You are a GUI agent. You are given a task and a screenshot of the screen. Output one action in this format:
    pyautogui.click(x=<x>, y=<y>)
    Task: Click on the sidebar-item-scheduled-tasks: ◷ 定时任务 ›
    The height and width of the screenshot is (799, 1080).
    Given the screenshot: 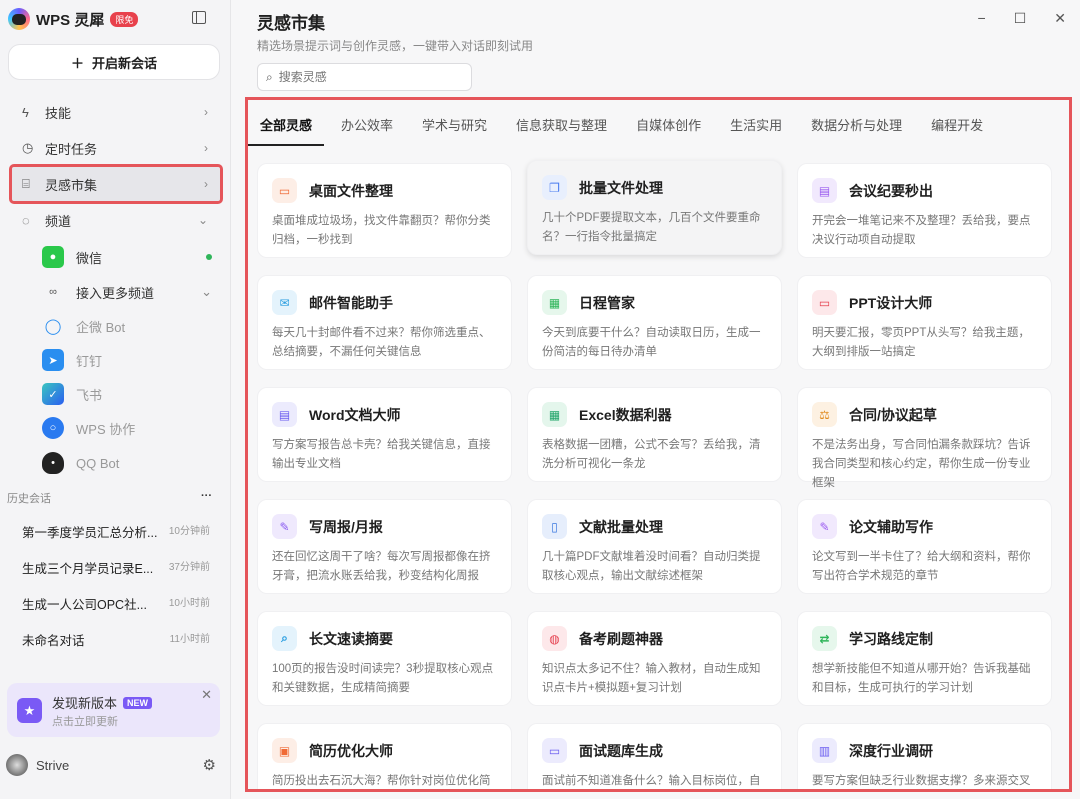 What is the action you would take?
    pyautogui.click(x=116, y=148)
    